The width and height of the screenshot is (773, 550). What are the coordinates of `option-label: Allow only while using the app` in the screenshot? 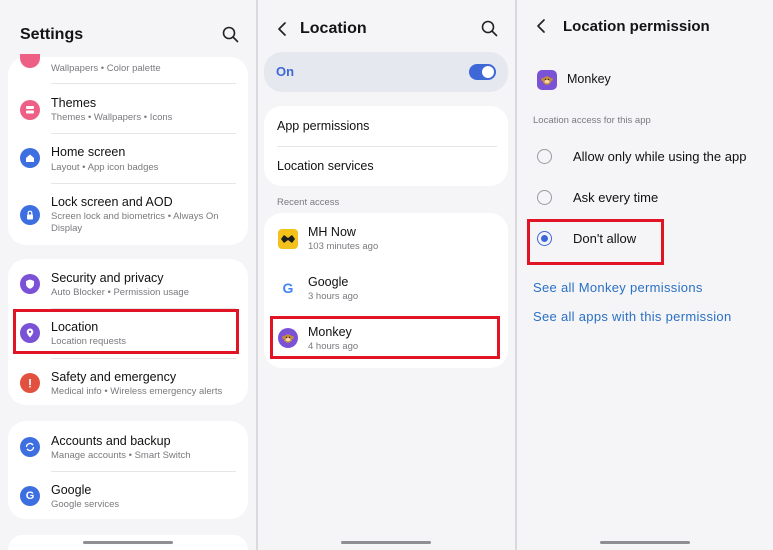 It's located at (660, 156).